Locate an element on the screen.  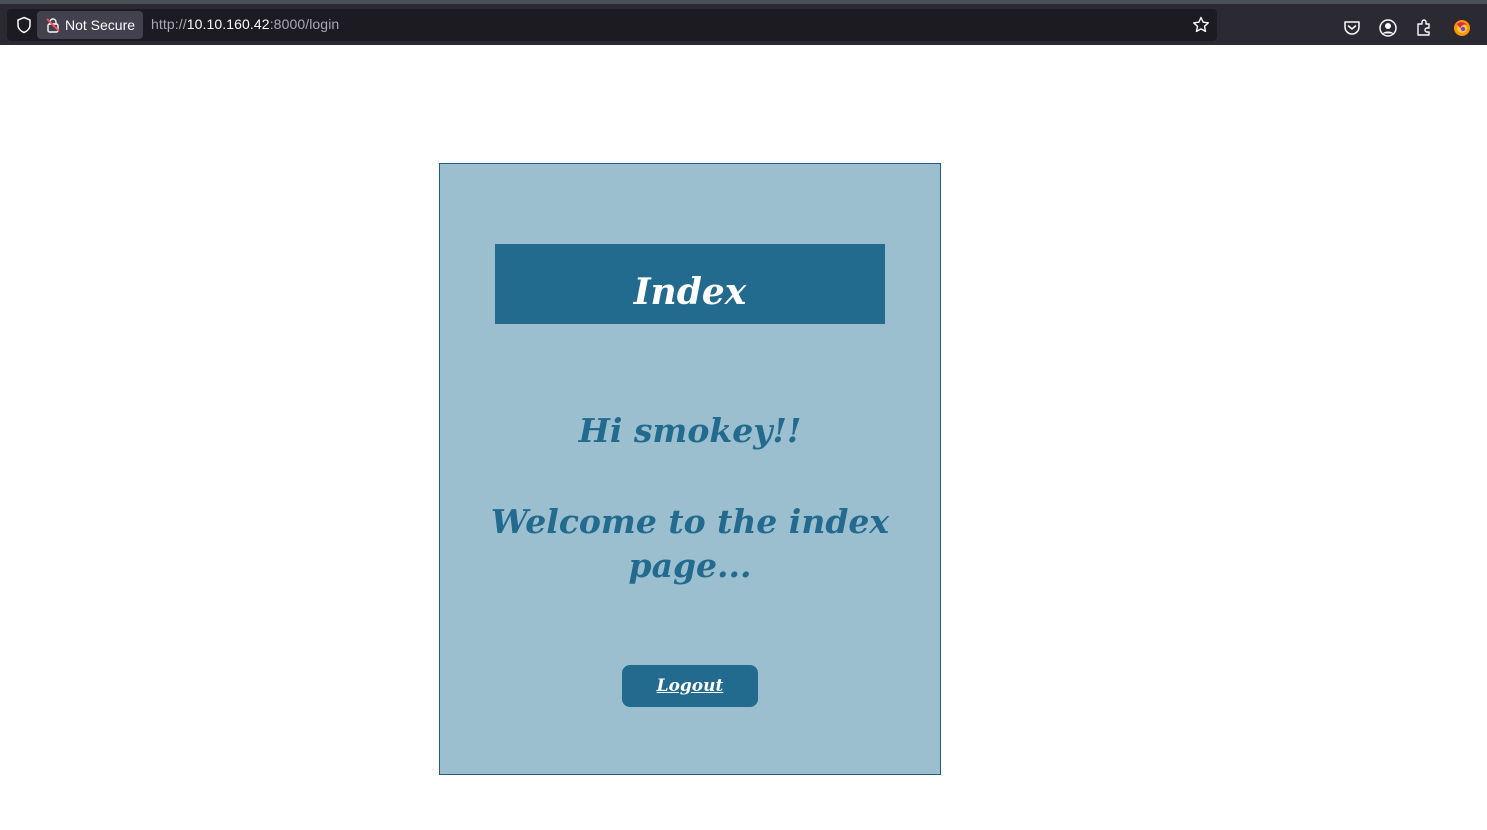
extensions-icon is located at coordinates (1424, 28).